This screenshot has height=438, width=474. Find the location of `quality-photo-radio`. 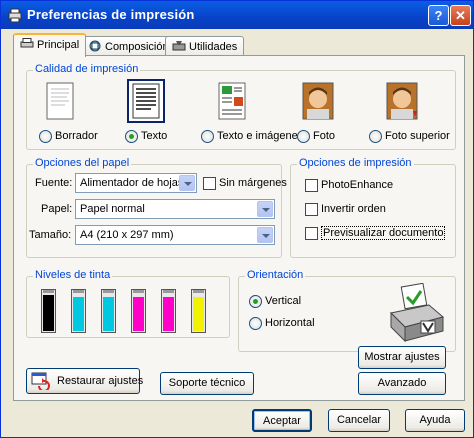

quality-photo-radio is located at coordinates (303, 136).